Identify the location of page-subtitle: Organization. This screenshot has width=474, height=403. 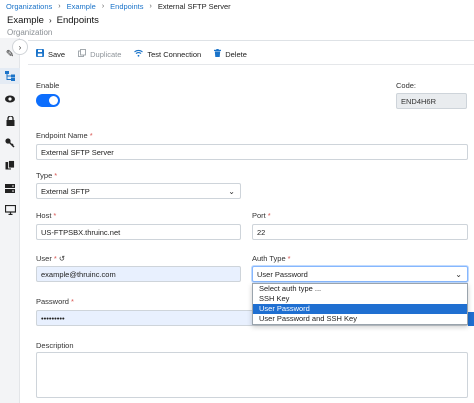
(30, 32).